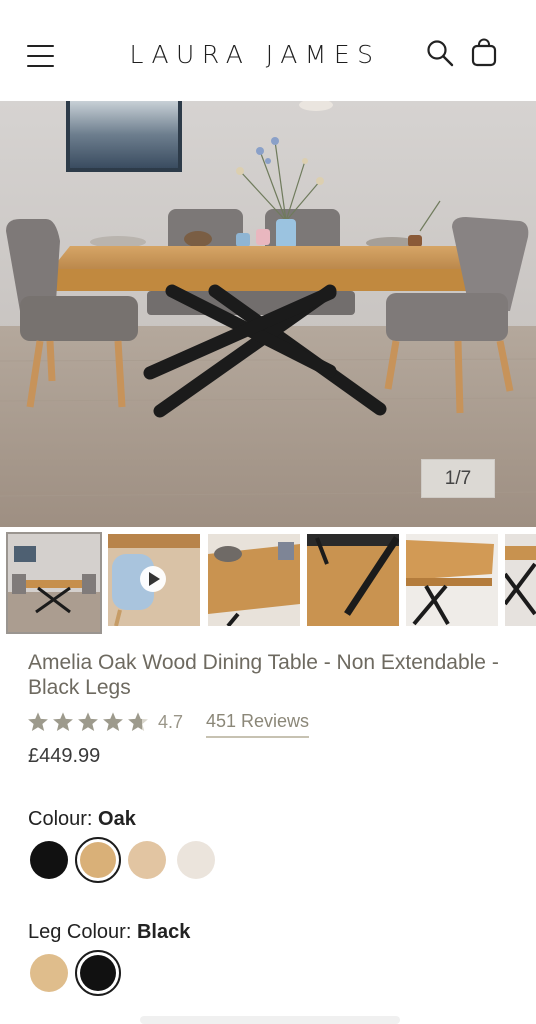  I want to click on leg-swatch-black, so click(98, 973).